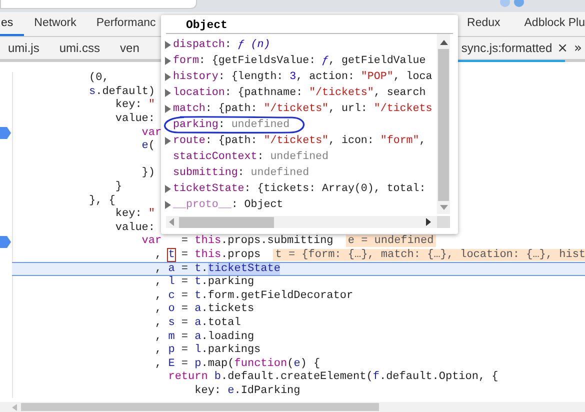  What do you see at coordinates (227, 282) in the screenshot?
I see `code-text: .parking` at bounding box center [227, 282].